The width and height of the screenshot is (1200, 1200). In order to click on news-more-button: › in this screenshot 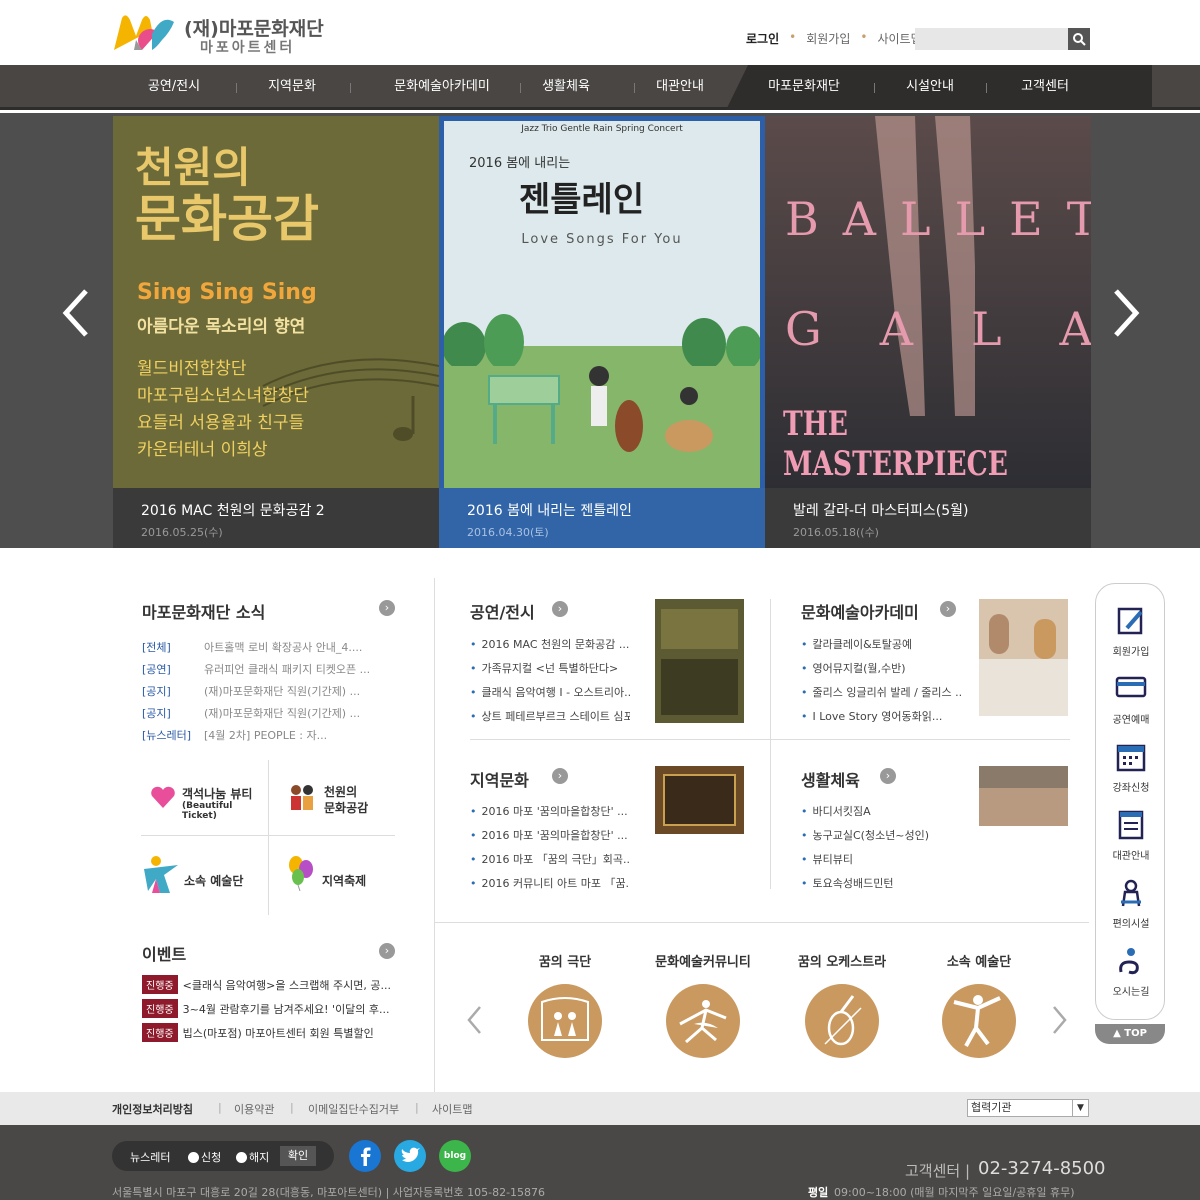, I will do `click(387, 608)`.